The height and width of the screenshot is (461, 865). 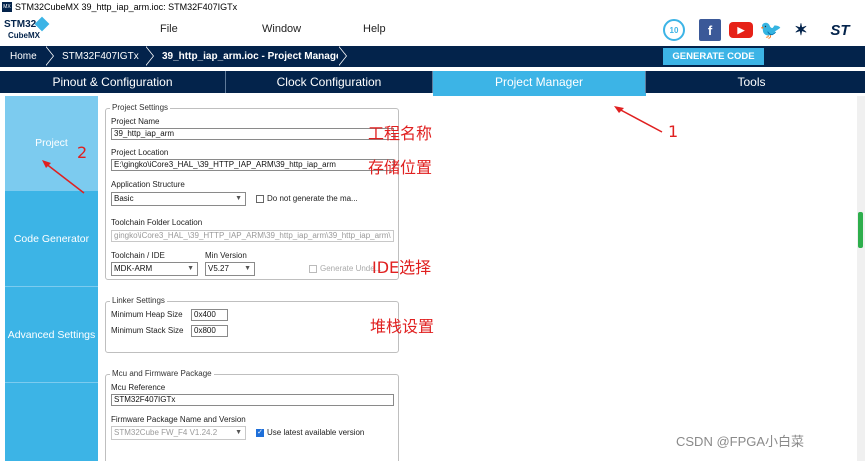 What do you see at coordinates (840, 30) in the screenshot?
I see `st-logo-icon: ST` at bounding box center [840, 30].